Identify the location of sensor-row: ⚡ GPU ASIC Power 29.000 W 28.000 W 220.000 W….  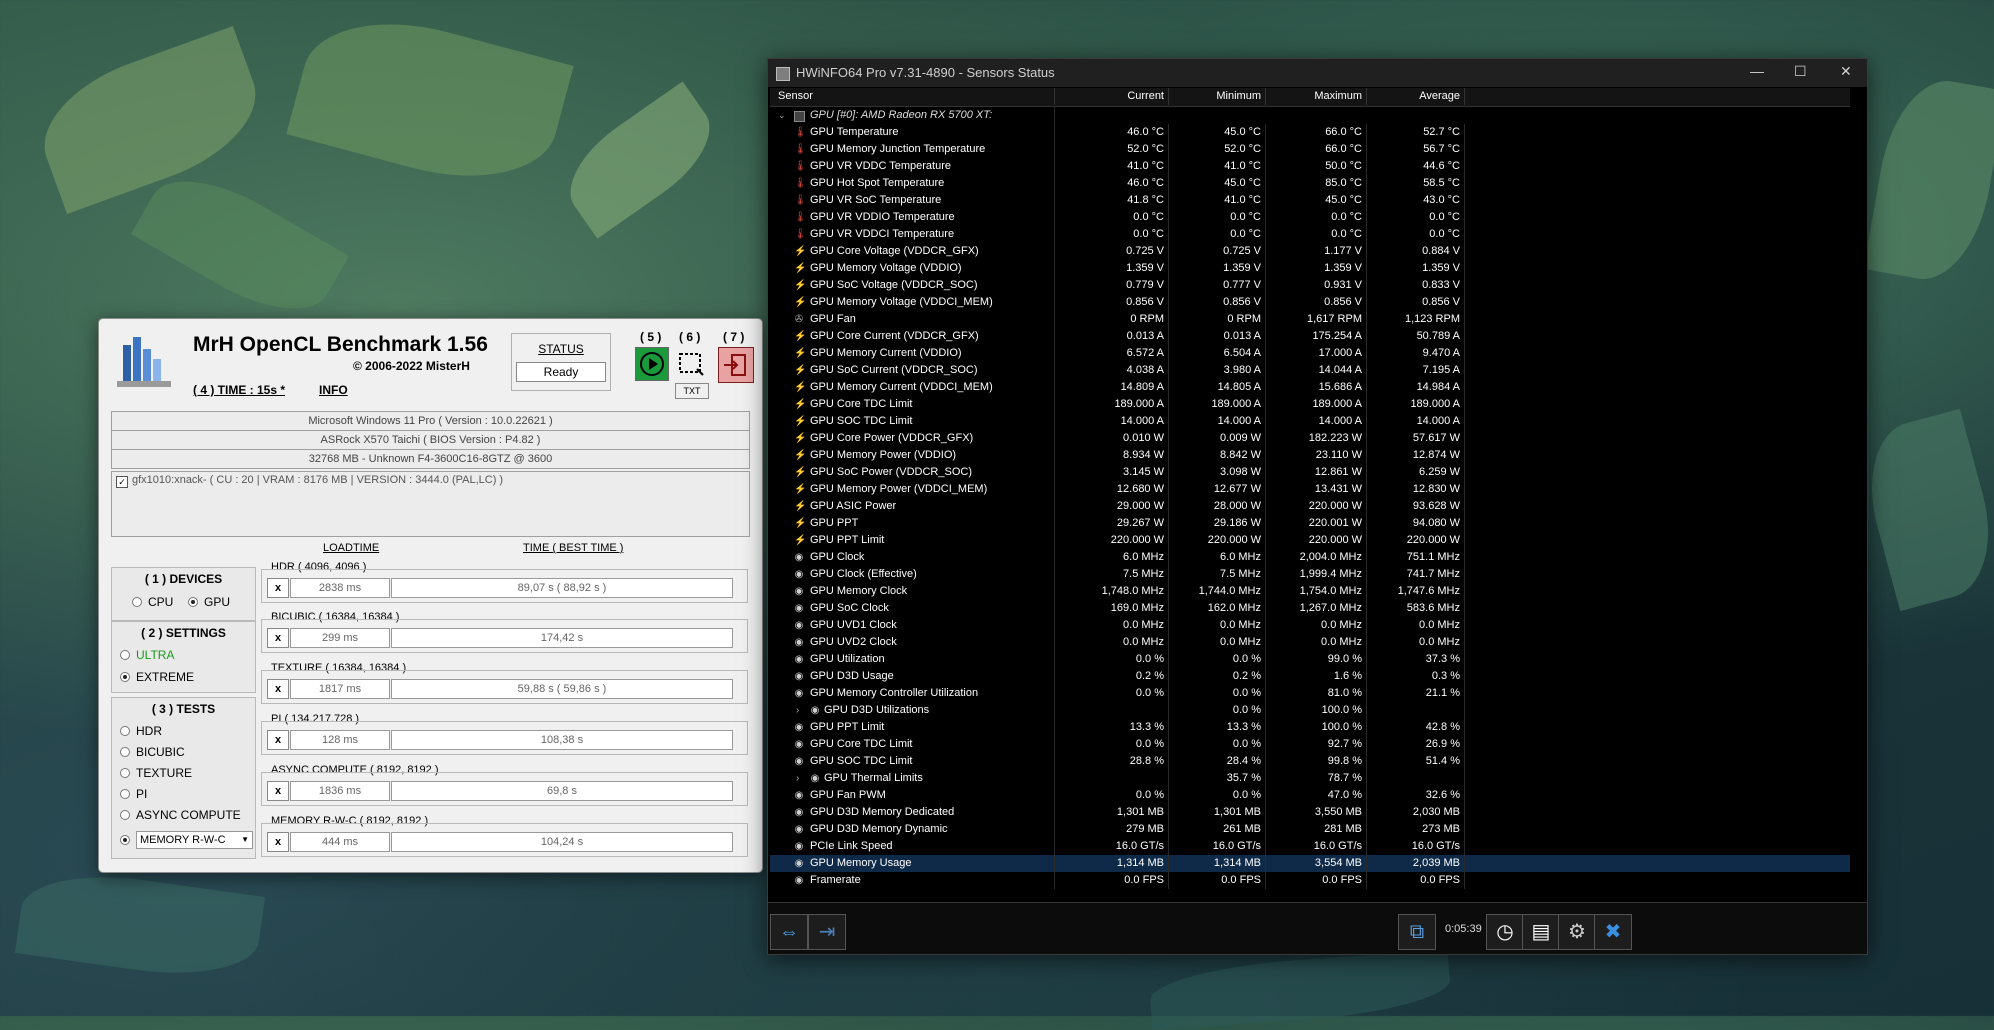
(1310, 506).